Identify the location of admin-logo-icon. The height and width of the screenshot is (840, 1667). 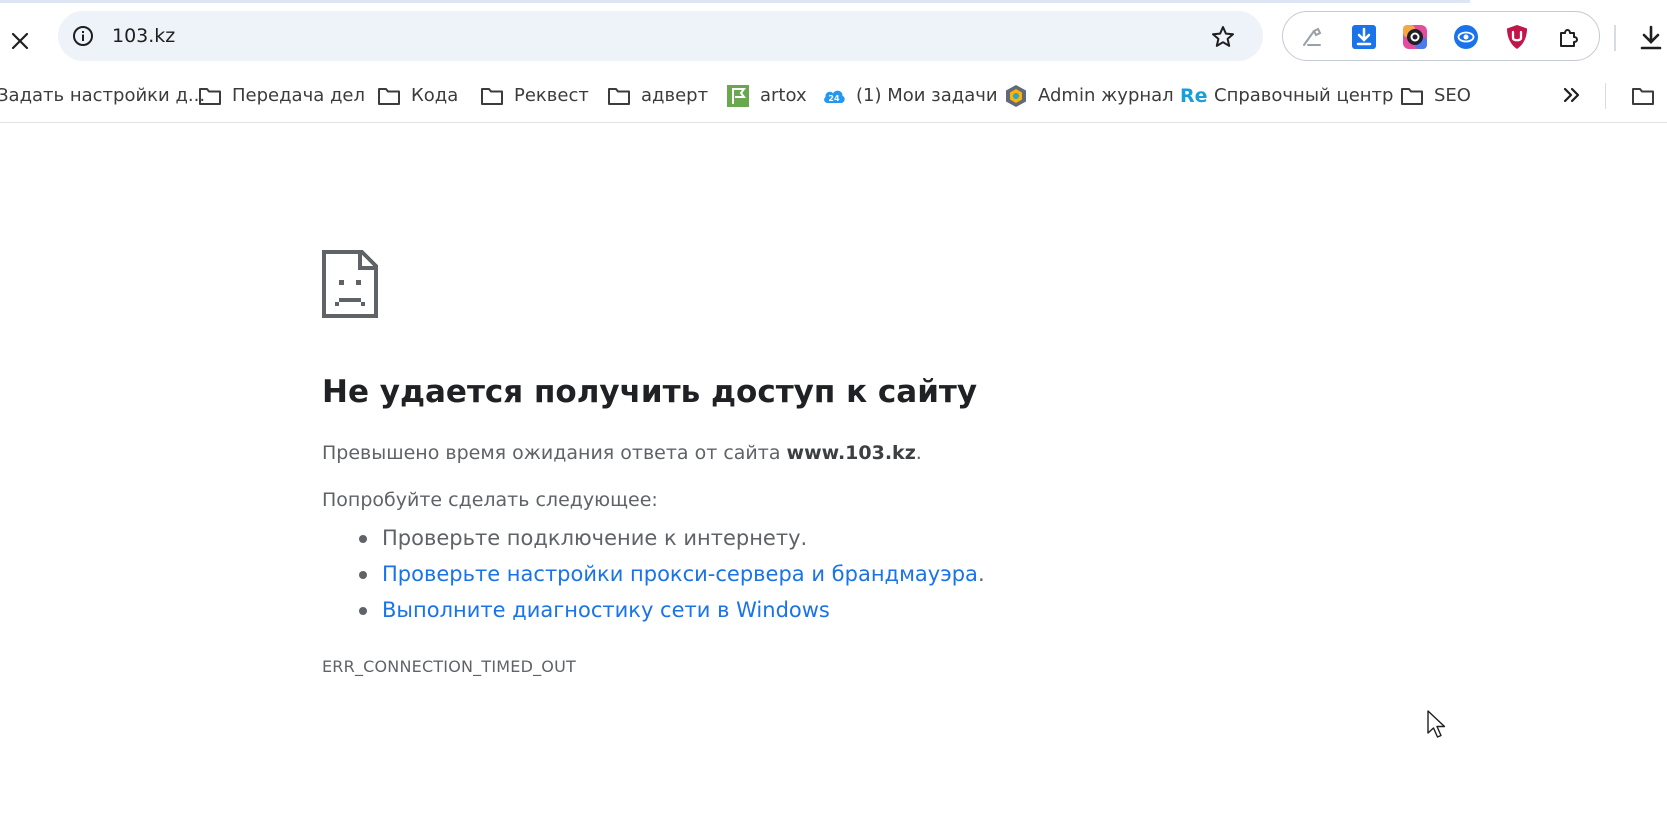
(1016, 95).